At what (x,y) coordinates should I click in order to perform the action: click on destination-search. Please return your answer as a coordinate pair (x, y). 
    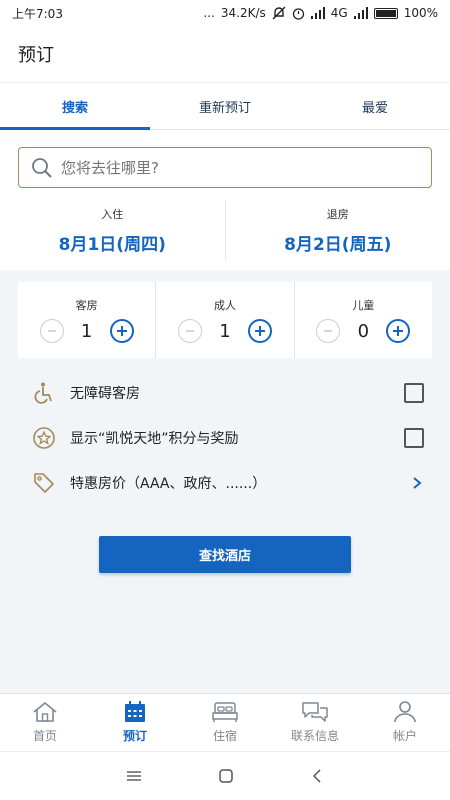
    Looking at the image, I should click on (225, 167).